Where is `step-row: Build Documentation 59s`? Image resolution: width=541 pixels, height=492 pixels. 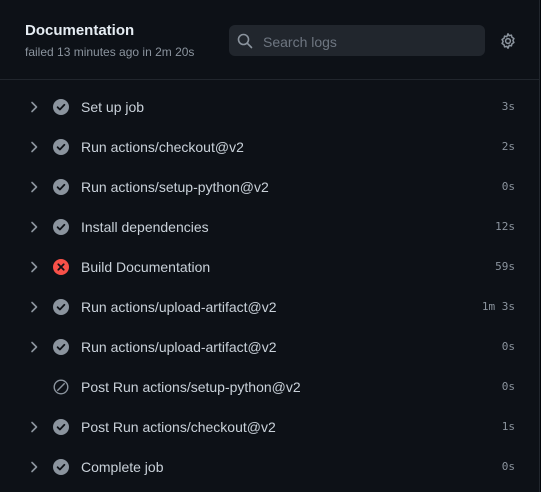
step-row: Build Documentation 59s is located at coordinates (269, 267).